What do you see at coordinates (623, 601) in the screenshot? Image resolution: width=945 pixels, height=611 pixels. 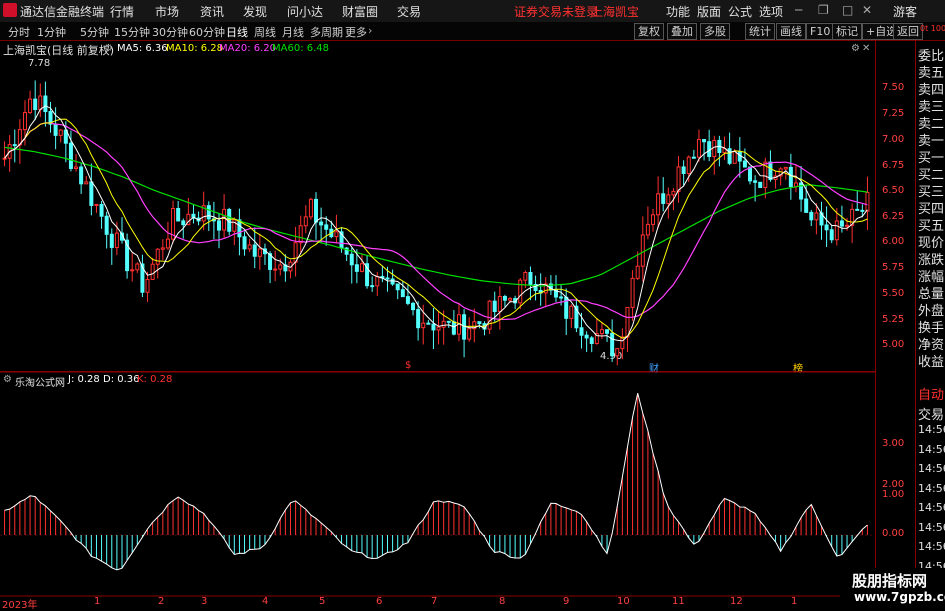 I see `x-label: 10` at bounding box center [623, 601].